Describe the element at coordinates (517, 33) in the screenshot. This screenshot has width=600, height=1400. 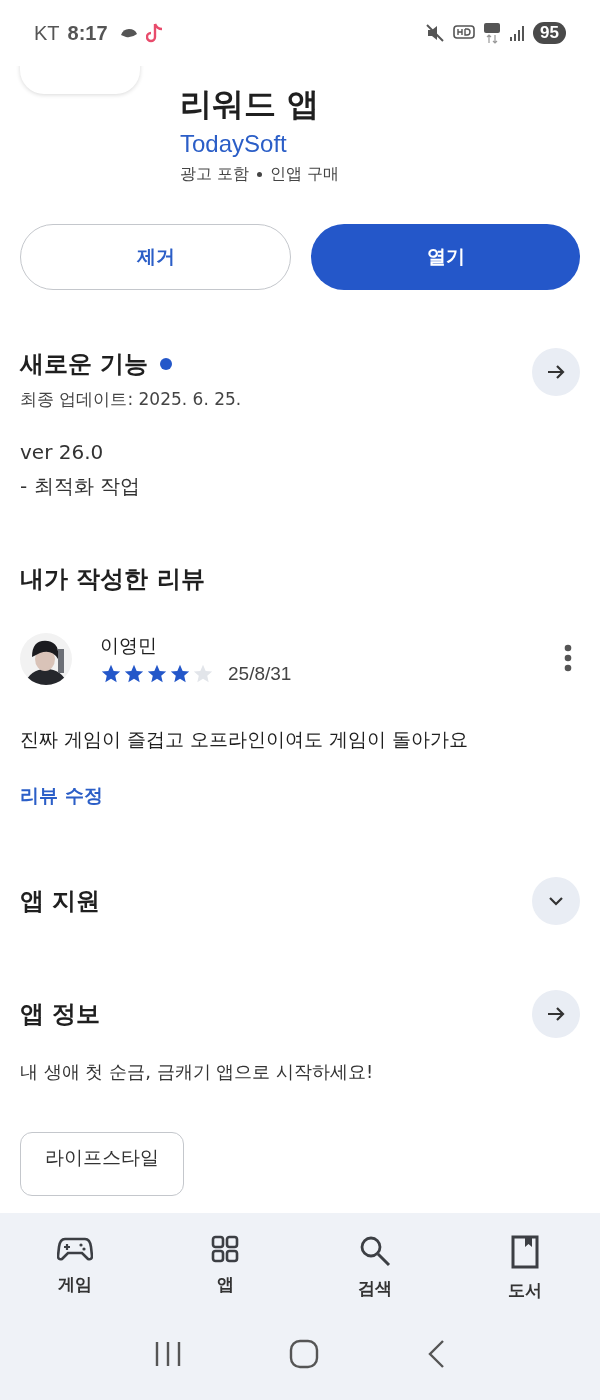
I see `signal-icon` at that location.